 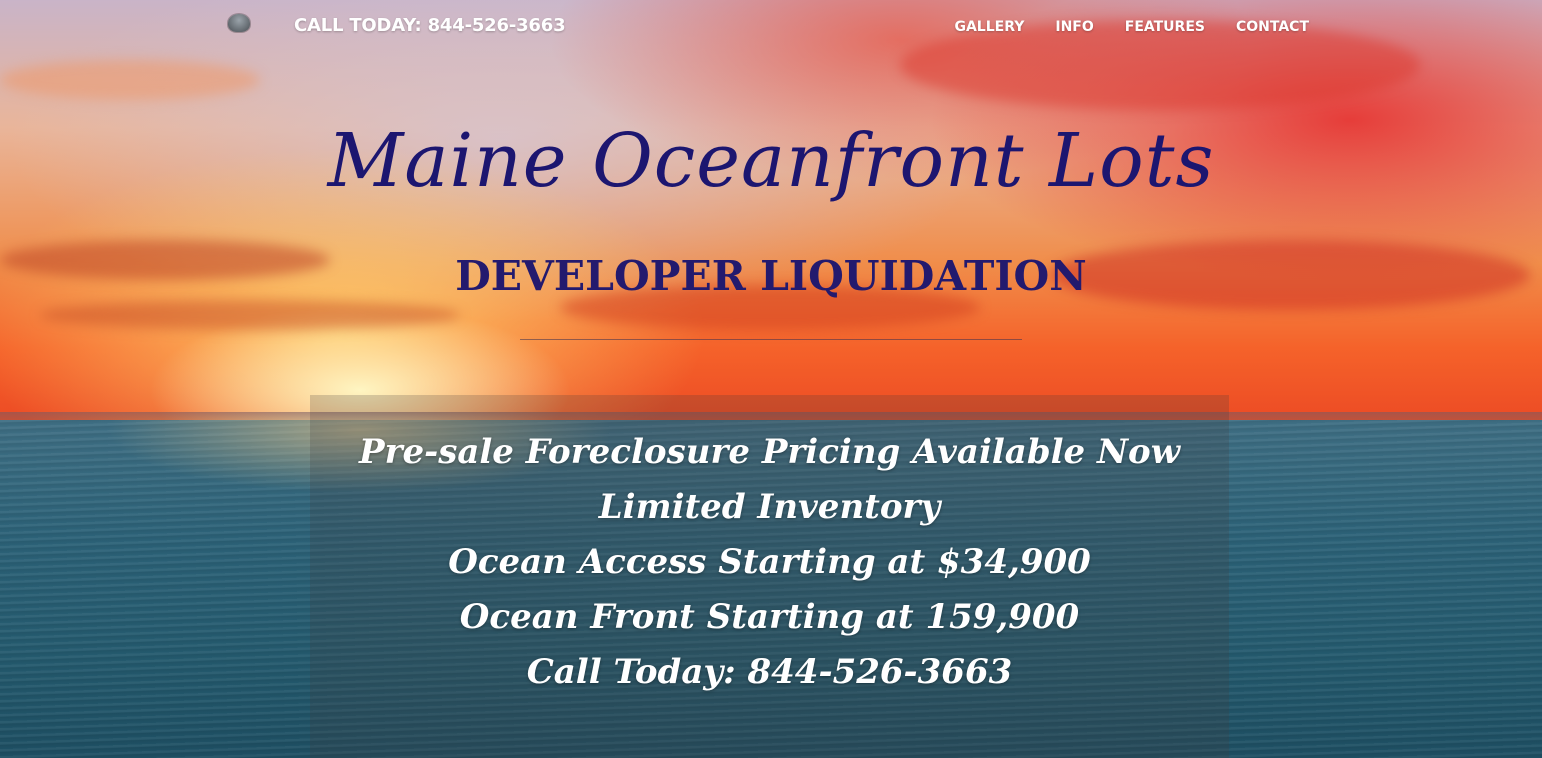 I want to click on nav-link-contact: CONTACT, so click(x=1272, y=27).